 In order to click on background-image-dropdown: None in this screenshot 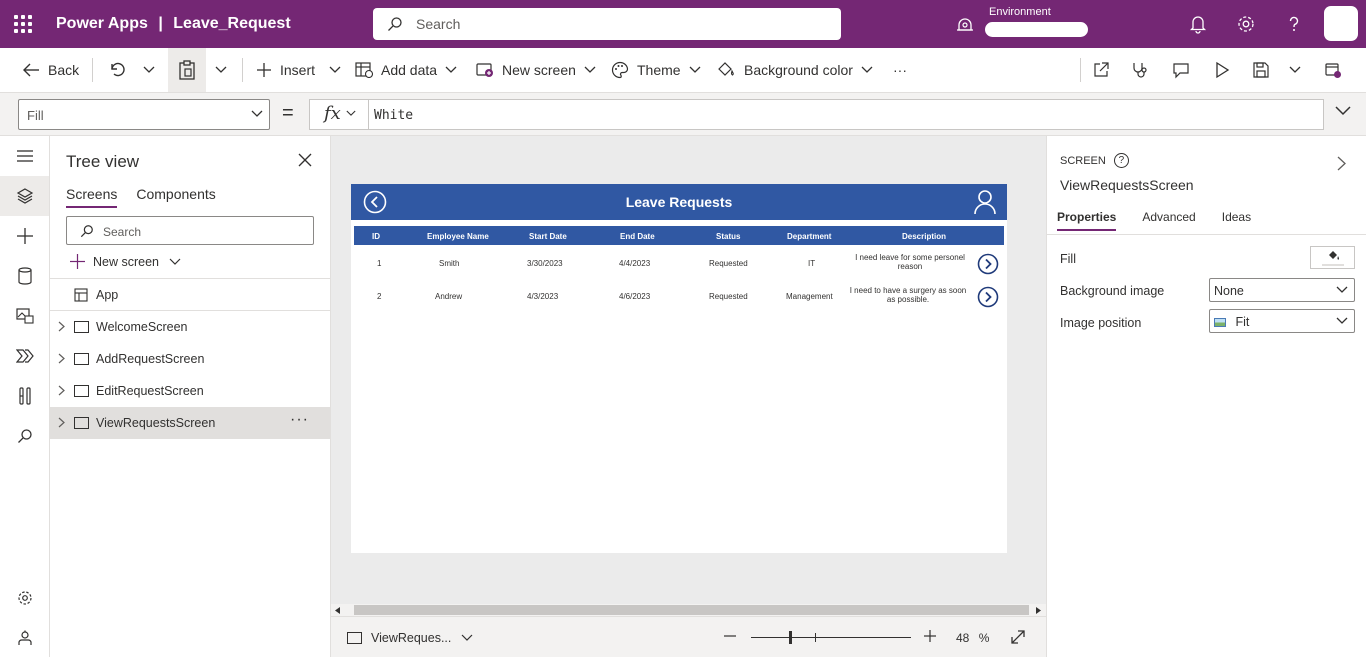, I will do `click(1282, 290)`.